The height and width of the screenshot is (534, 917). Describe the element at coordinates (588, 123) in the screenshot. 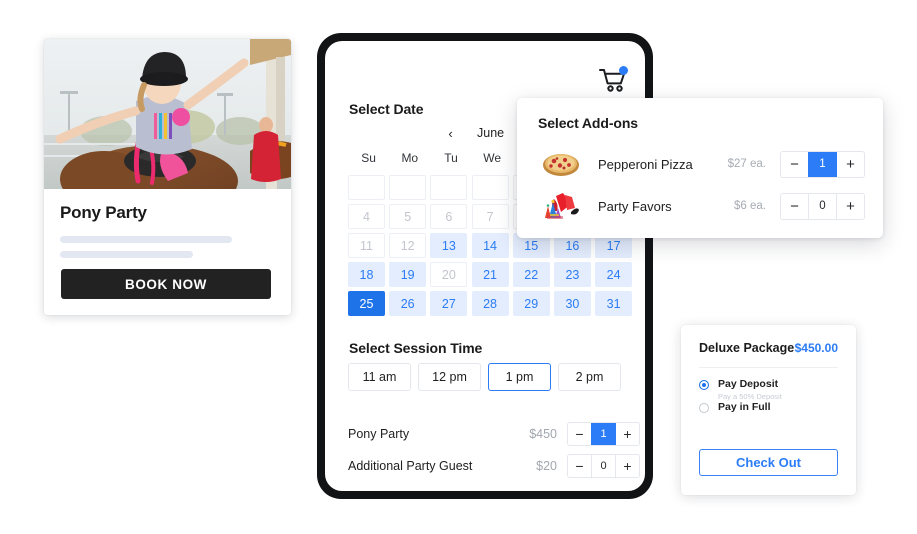

I see `addons-heading: Select Add-ons` at that location.